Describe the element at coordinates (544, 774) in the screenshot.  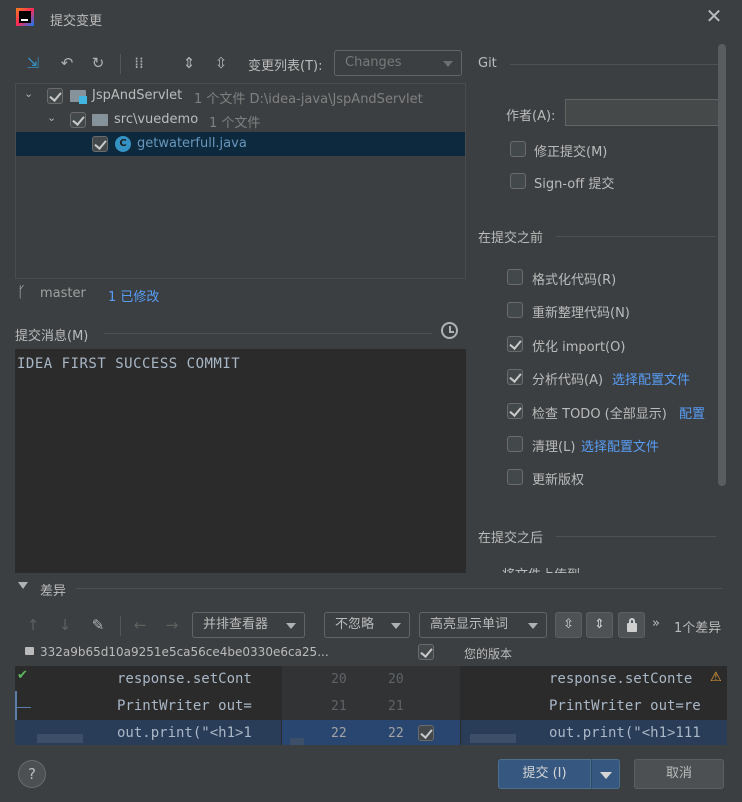
I see `commit-button: 提交 (I)` at that location.